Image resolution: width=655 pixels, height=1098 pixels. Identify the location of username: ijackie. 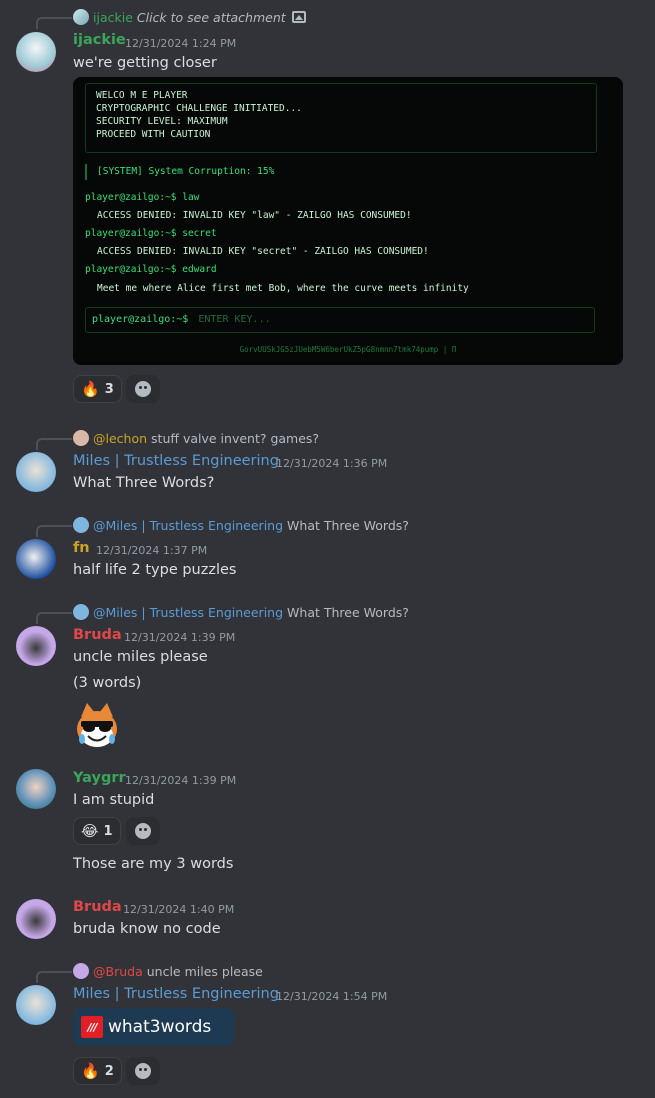
(99, 40).